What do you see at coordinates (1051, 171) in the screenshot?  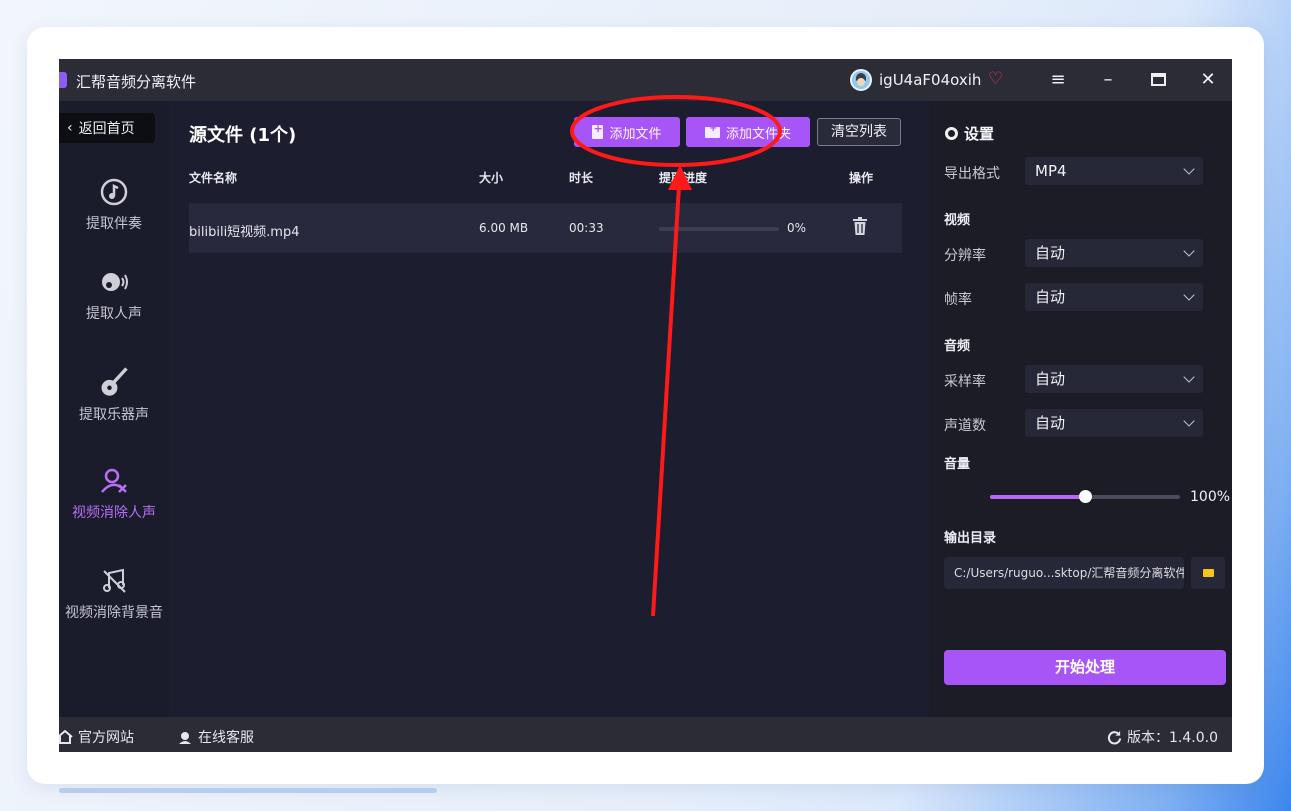 I see `export-format-value: MP4` at bounding box center [1051, 171].